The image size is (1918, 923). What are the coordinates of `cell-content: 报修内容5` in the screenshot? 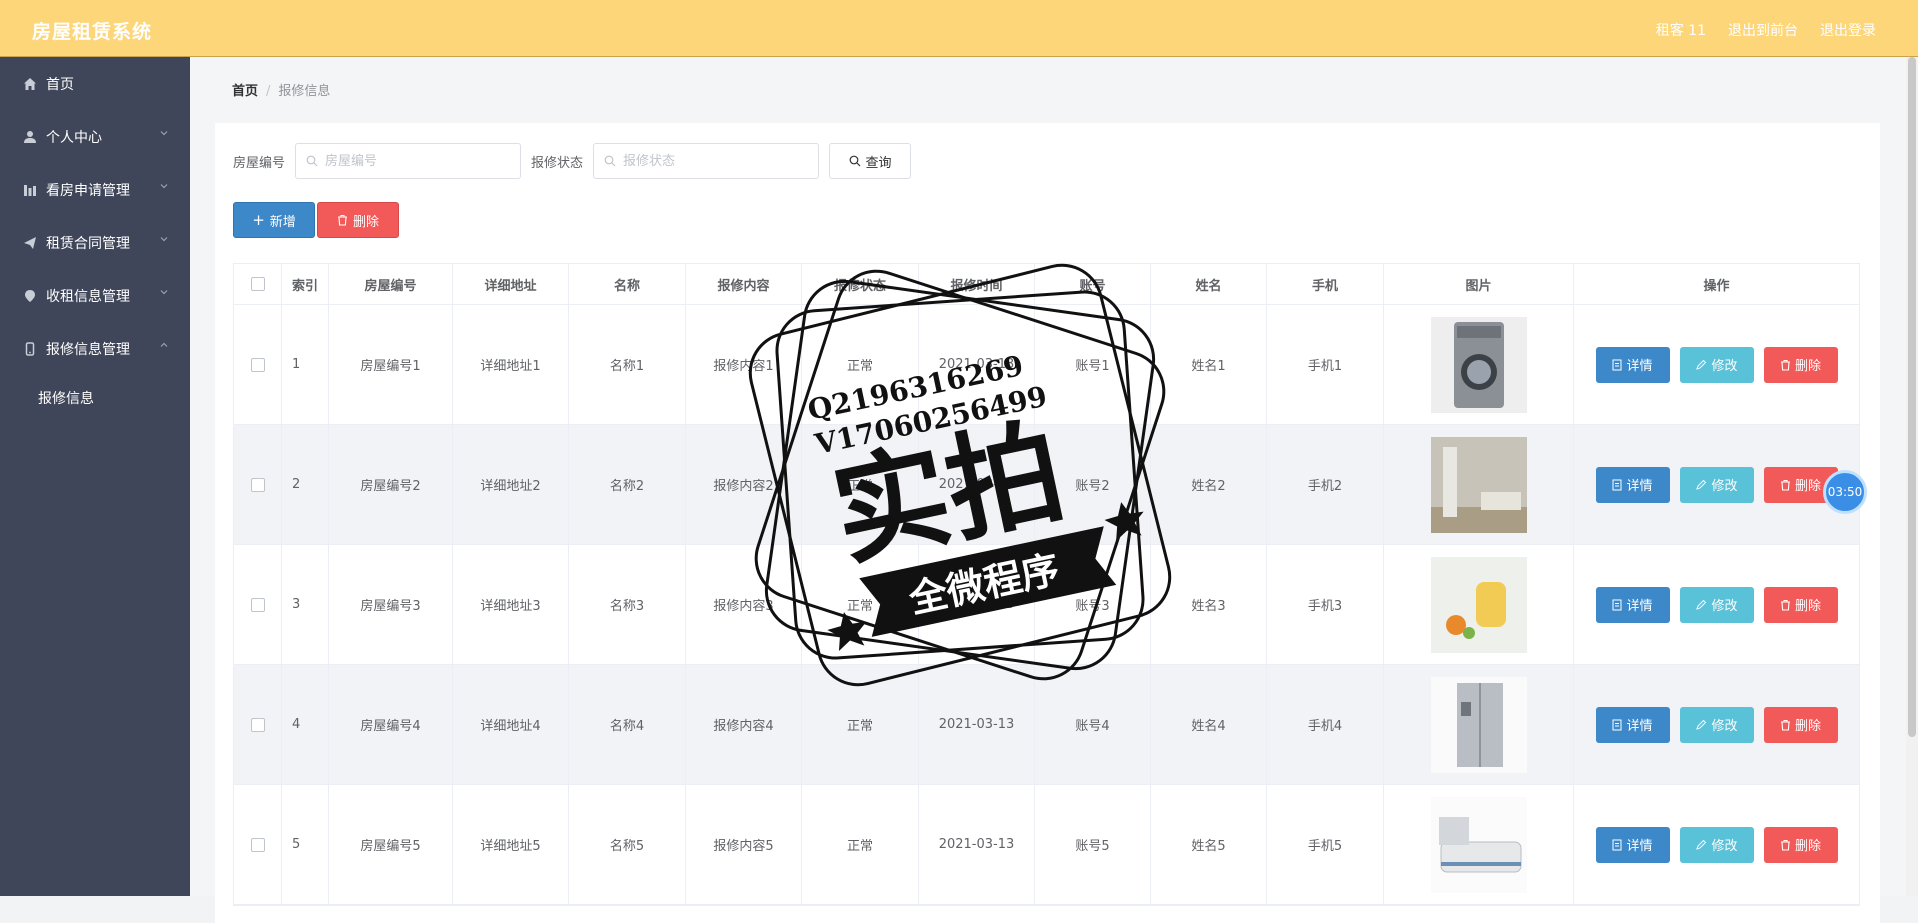 It's located at (744, 844).